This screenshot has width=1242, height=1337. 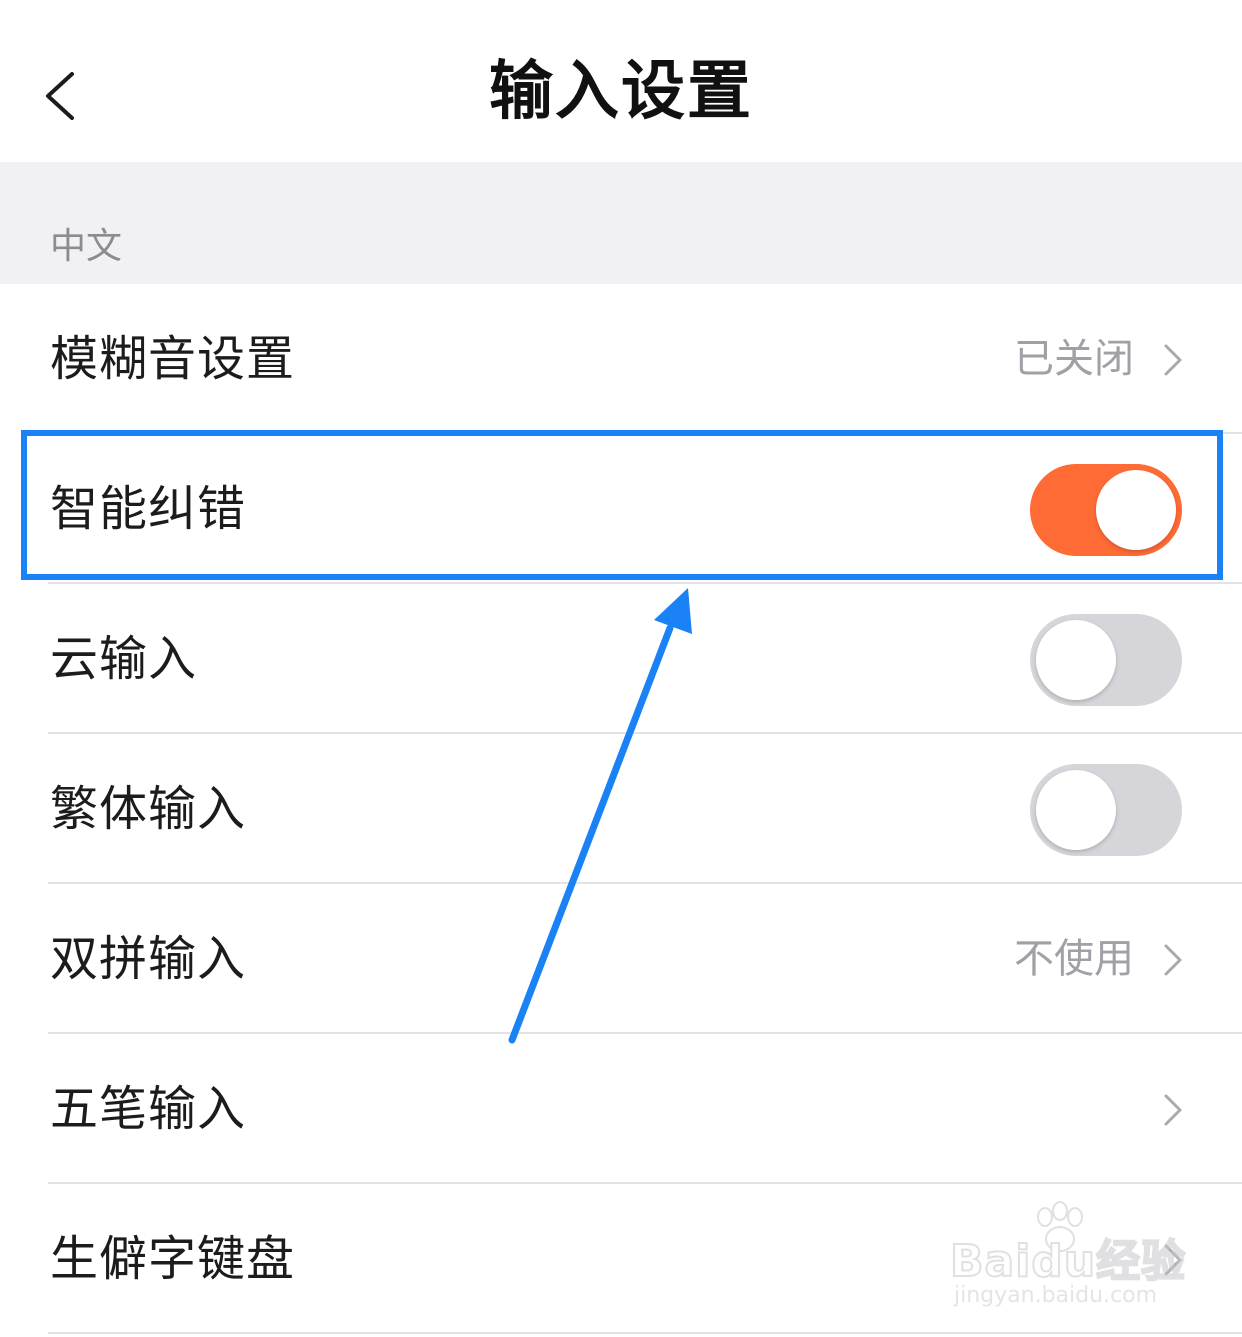 What do you see at coordinates (1074, 359) in the screenshot?
I see `row-value: 已关闭` at bounding box center [1074, 359].